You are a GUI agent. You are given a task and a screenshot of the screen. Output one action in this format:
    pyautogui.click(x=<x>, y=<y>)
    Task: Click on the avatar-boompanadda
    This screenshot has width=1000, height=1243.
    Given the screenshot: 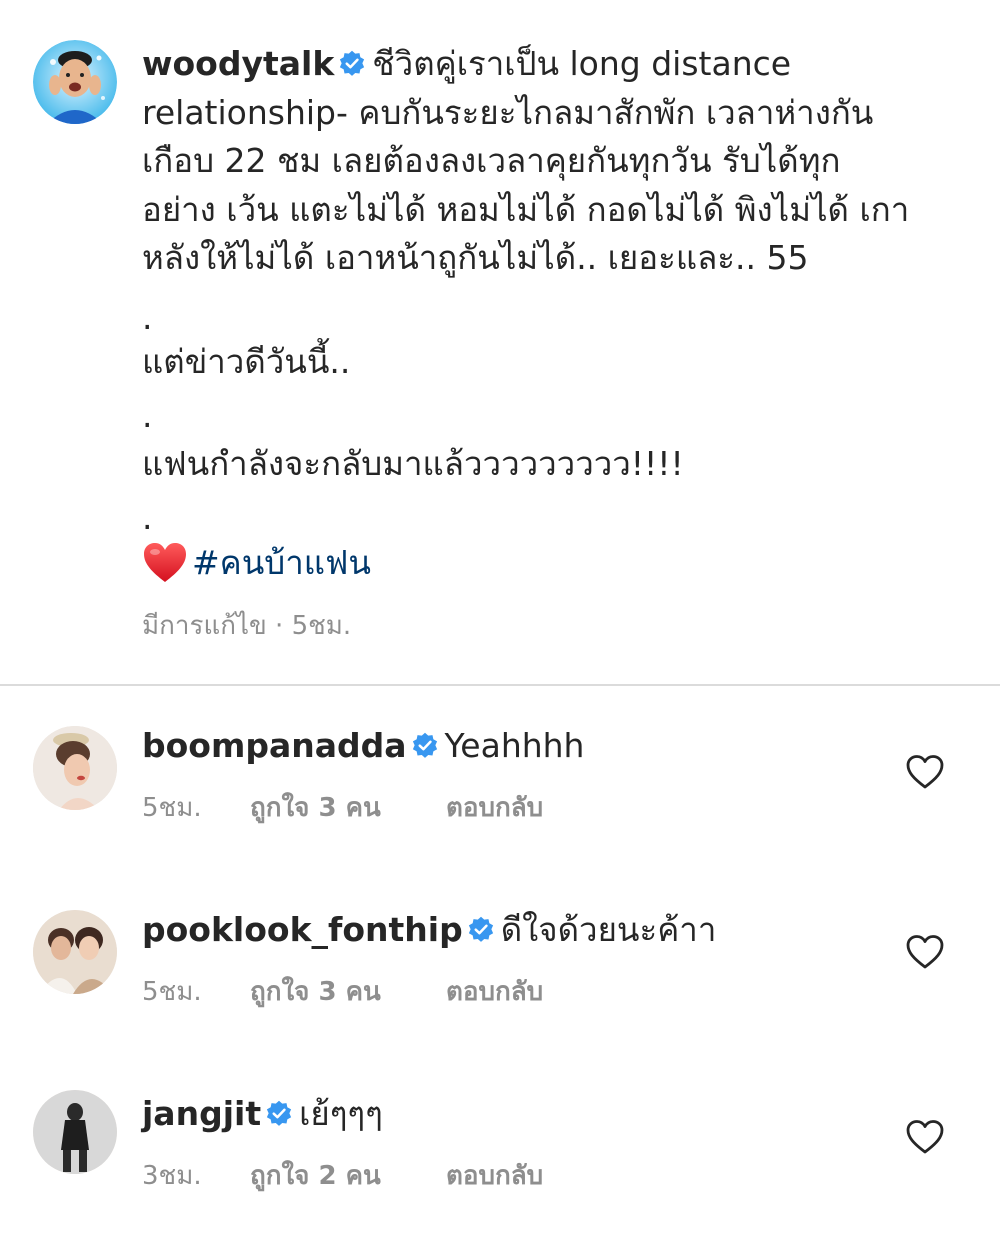 What is the action you would take?
    pyautogui.click(x=75, y=768)
    